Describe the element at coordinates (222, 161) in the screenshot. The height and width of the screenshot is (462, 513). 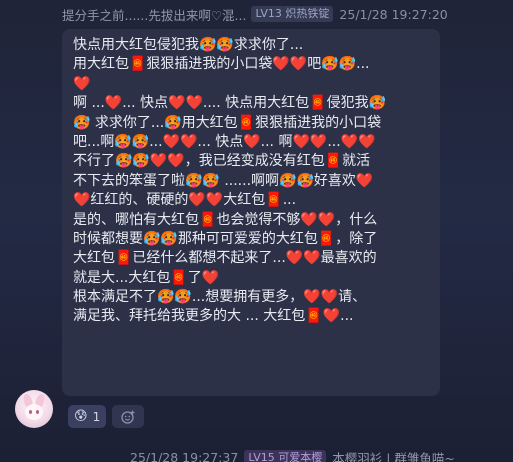
I see `message-line: 不行了🥵🥵❤️❤️，我已经变成没有红包🧧就活` at that location.